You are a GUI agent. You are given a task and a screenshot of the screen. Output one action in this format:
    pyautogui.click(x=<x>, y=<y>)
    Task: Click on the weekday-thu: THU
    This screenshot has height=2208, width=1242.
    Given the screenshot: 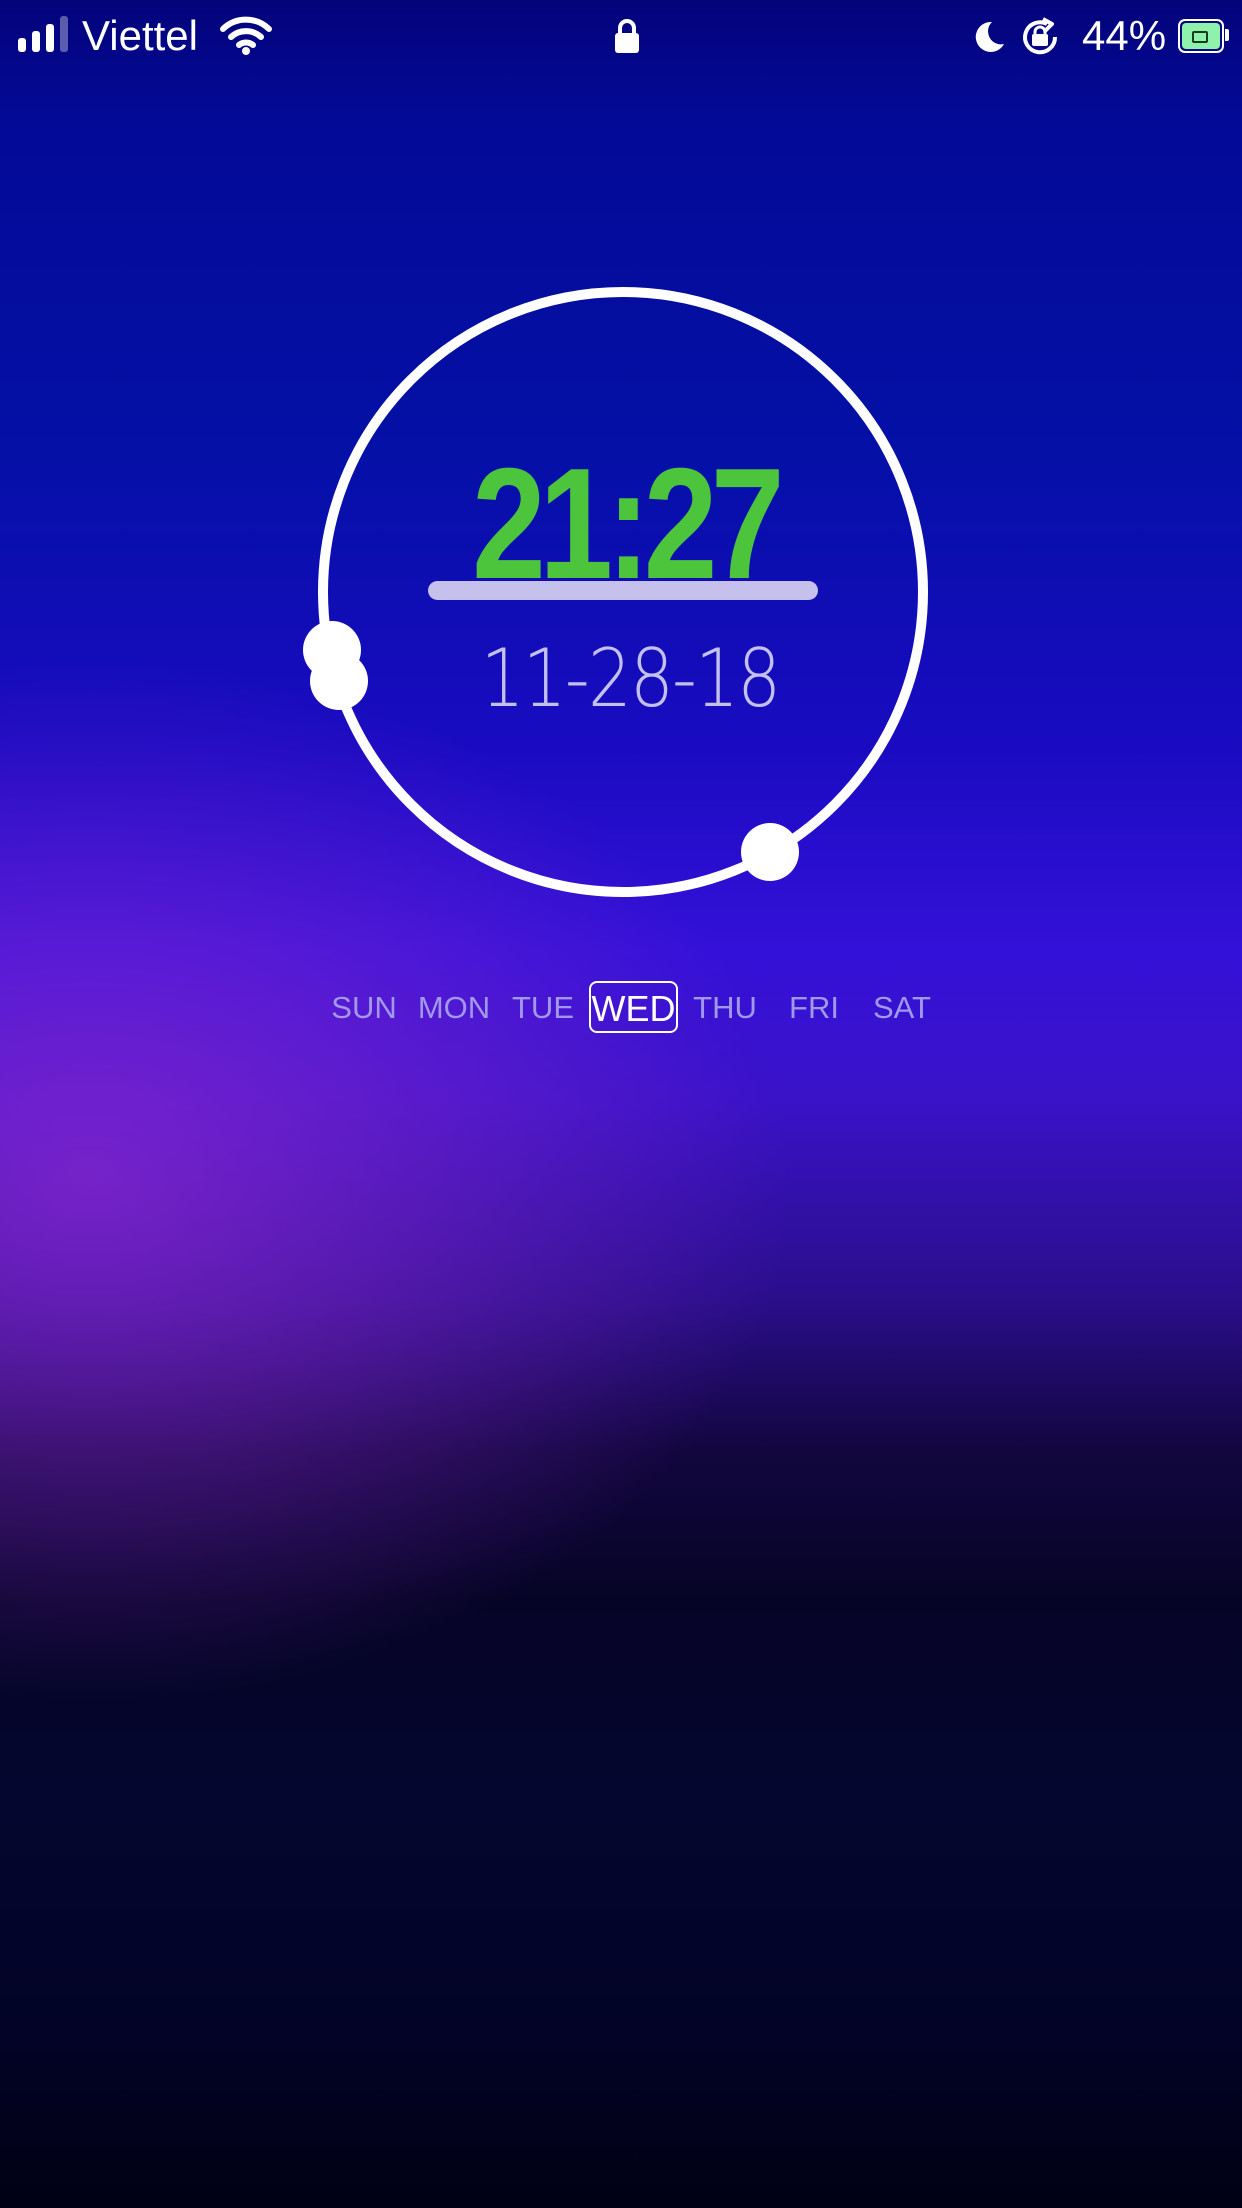 What is the action you would take?
    pyautogui.click(x=725, y=1007)
    